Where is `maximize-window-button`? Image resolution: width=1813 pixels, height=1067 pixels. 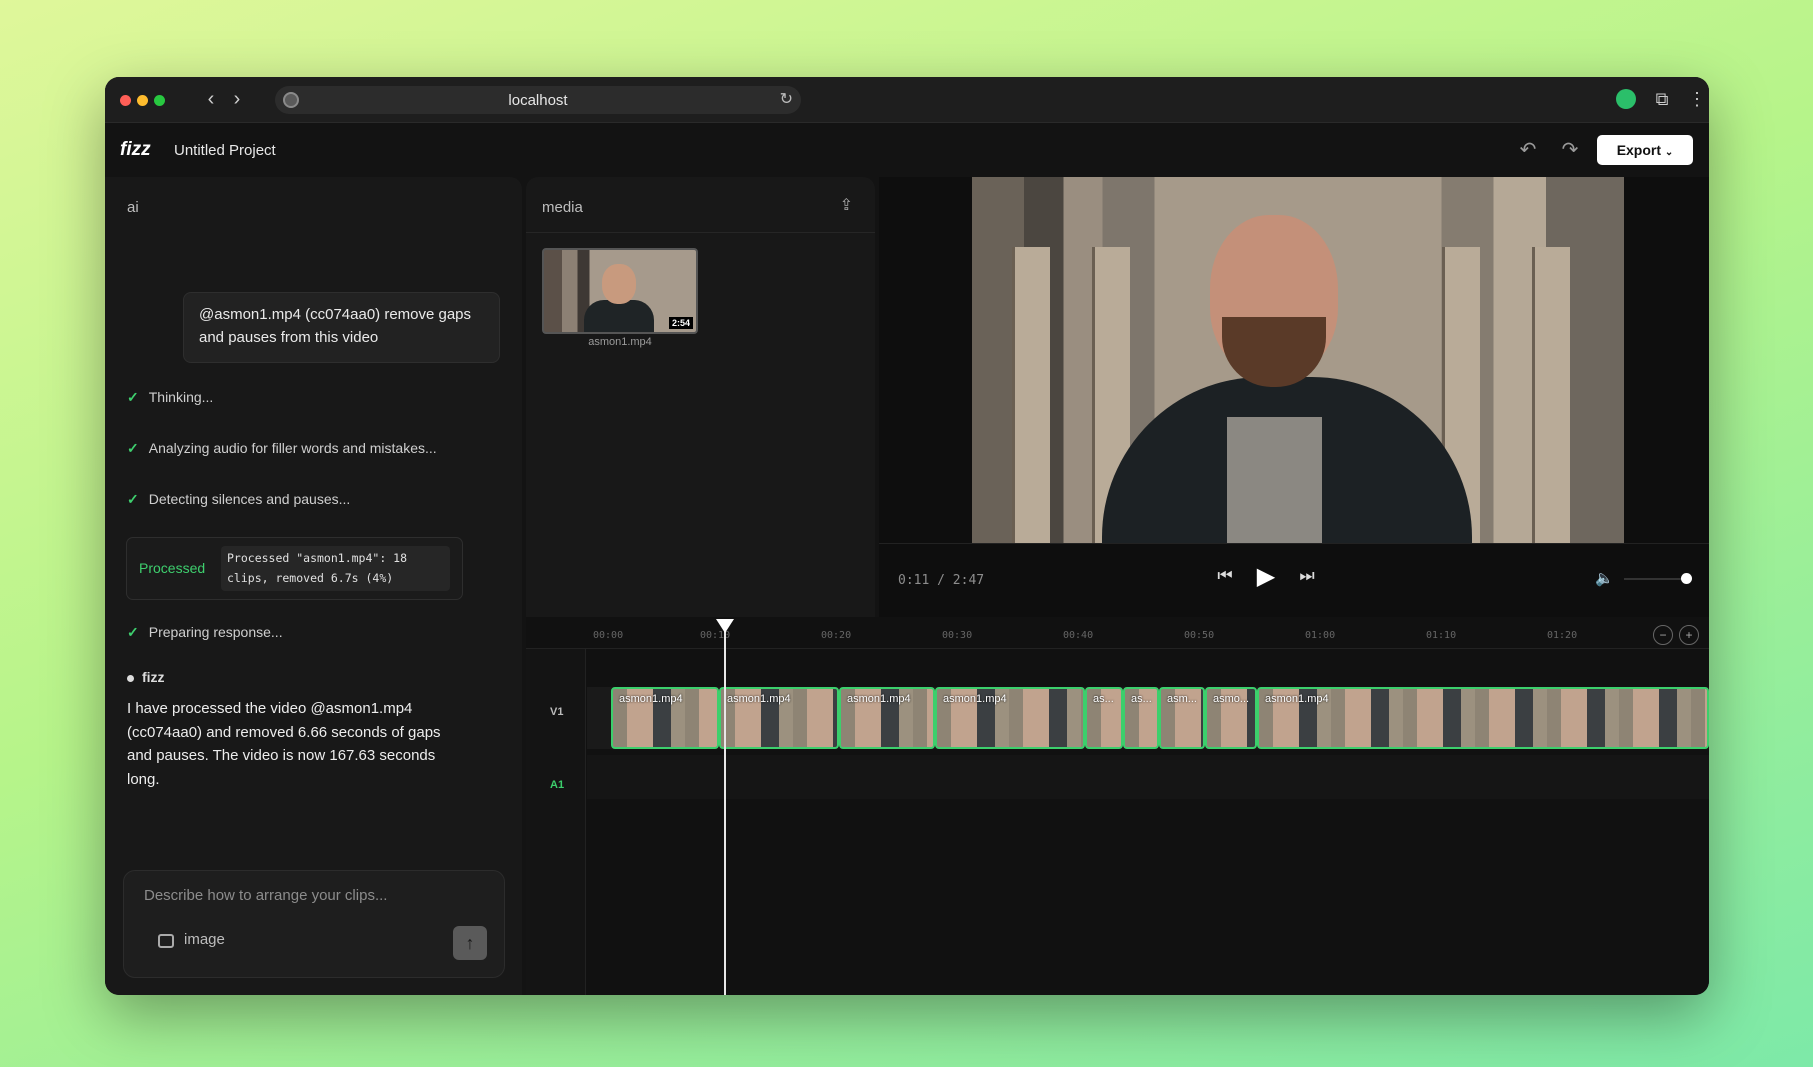
maximize-window-button is located at coordinates (159, 100).